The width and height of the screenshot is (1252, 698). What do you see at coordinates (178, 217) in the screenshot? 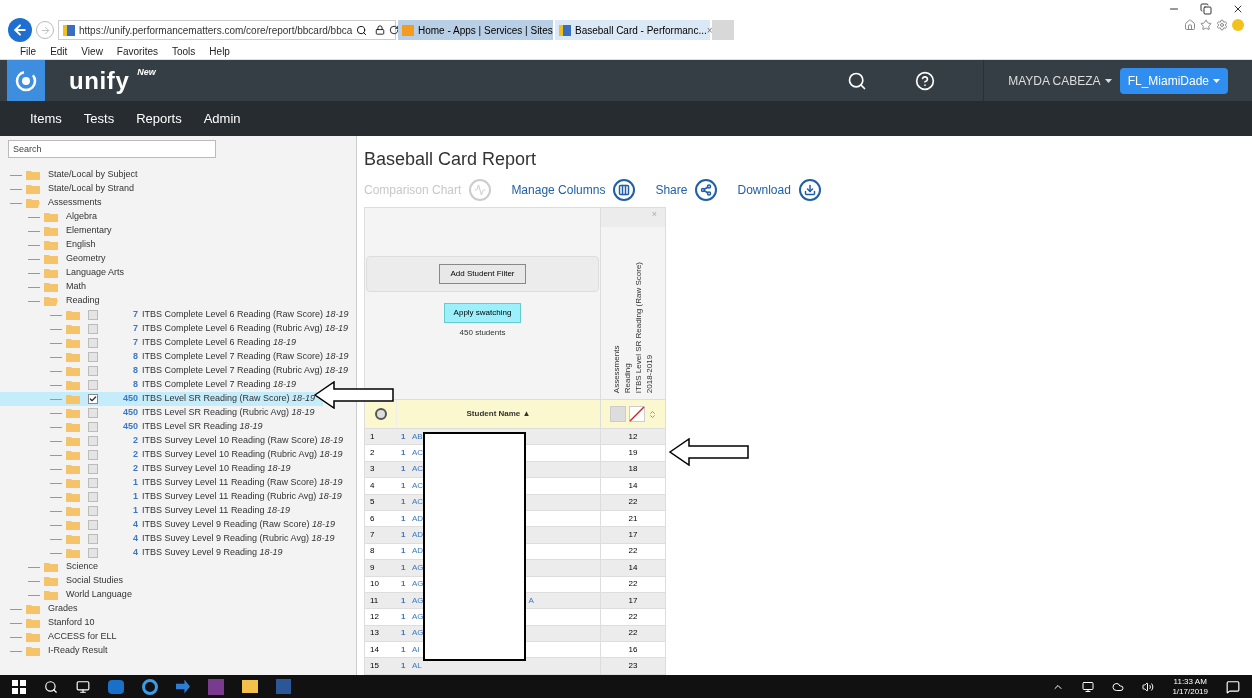
I see `tree-item: Algebra` at bounding box center [178, 217].